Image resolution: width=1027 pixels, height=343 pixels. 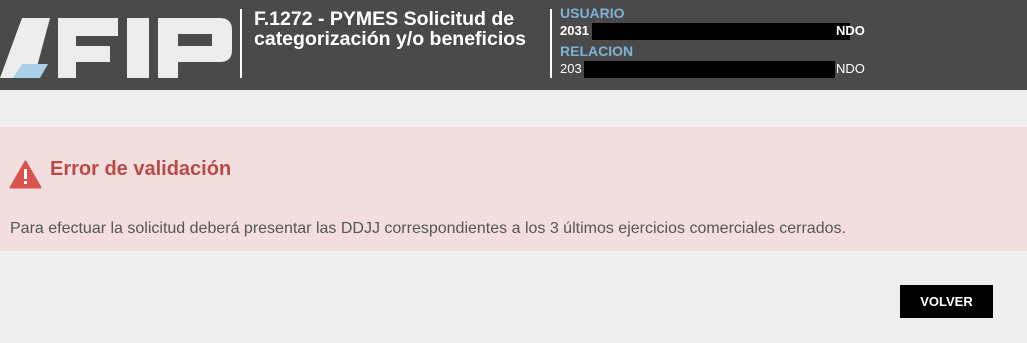 I want to click on user-value: 2031 NDO, so click(x=790, y=32).